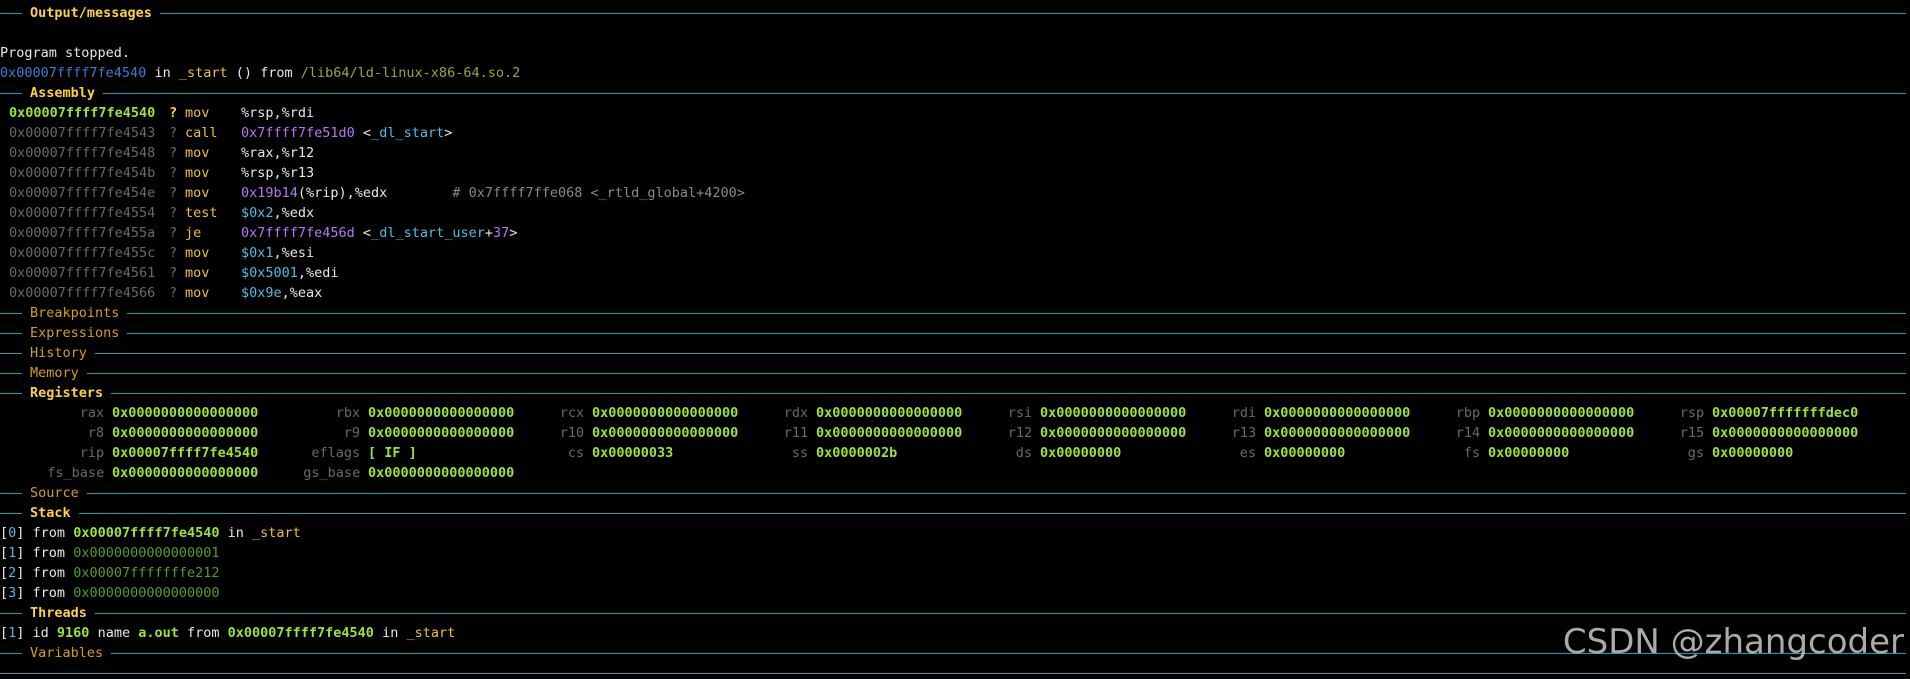  What do you see at coordinates (146, 573) in the screenshot?
I see `frame-address: 0x00007fffffffe212` at bounding box center [146, 573].